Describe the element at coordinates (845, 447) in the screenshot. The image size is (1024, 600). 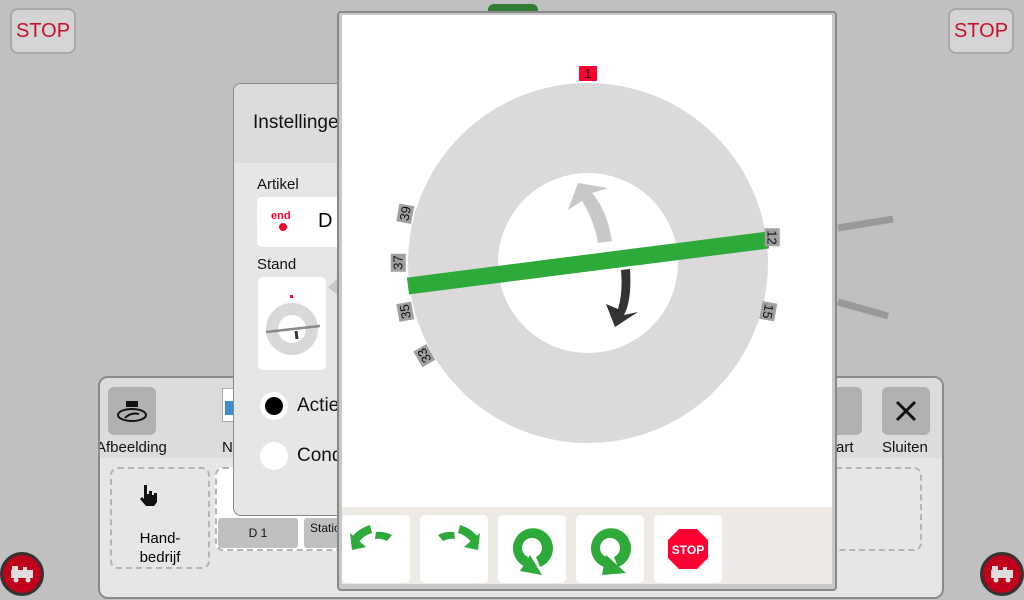
I see `start-label: art` at that location.